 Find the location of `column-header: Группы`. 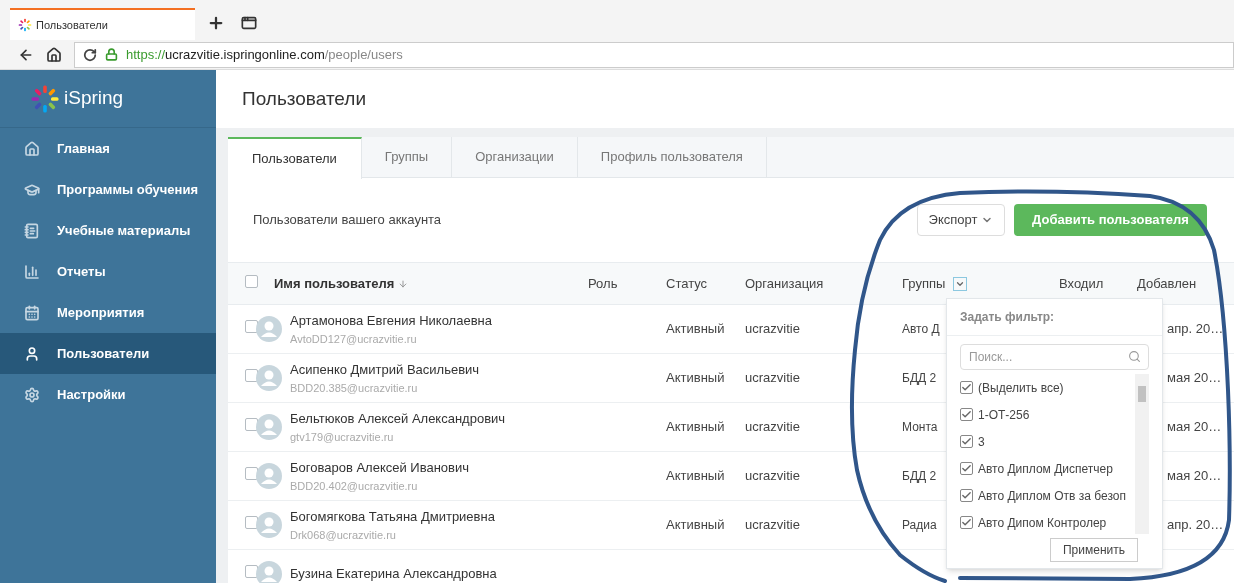

column-header: Группы is located at coordinates (924, 283).